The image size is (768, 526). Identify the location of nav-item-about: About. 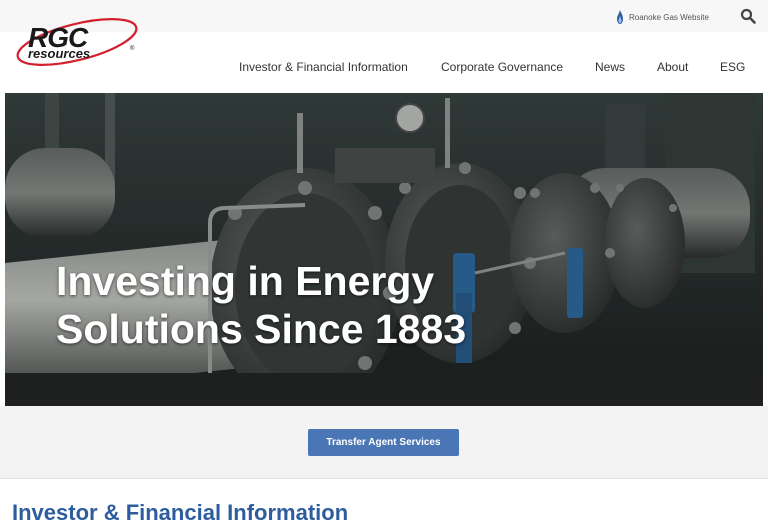
(672, 67).